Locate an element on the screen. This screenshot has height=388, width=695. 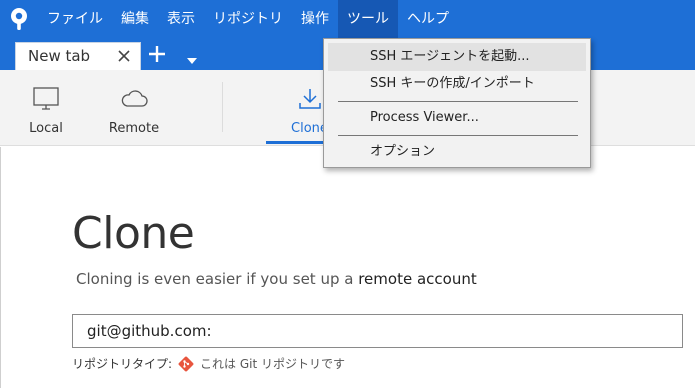
tab-label: New tab is located at coordinates (59, 56).